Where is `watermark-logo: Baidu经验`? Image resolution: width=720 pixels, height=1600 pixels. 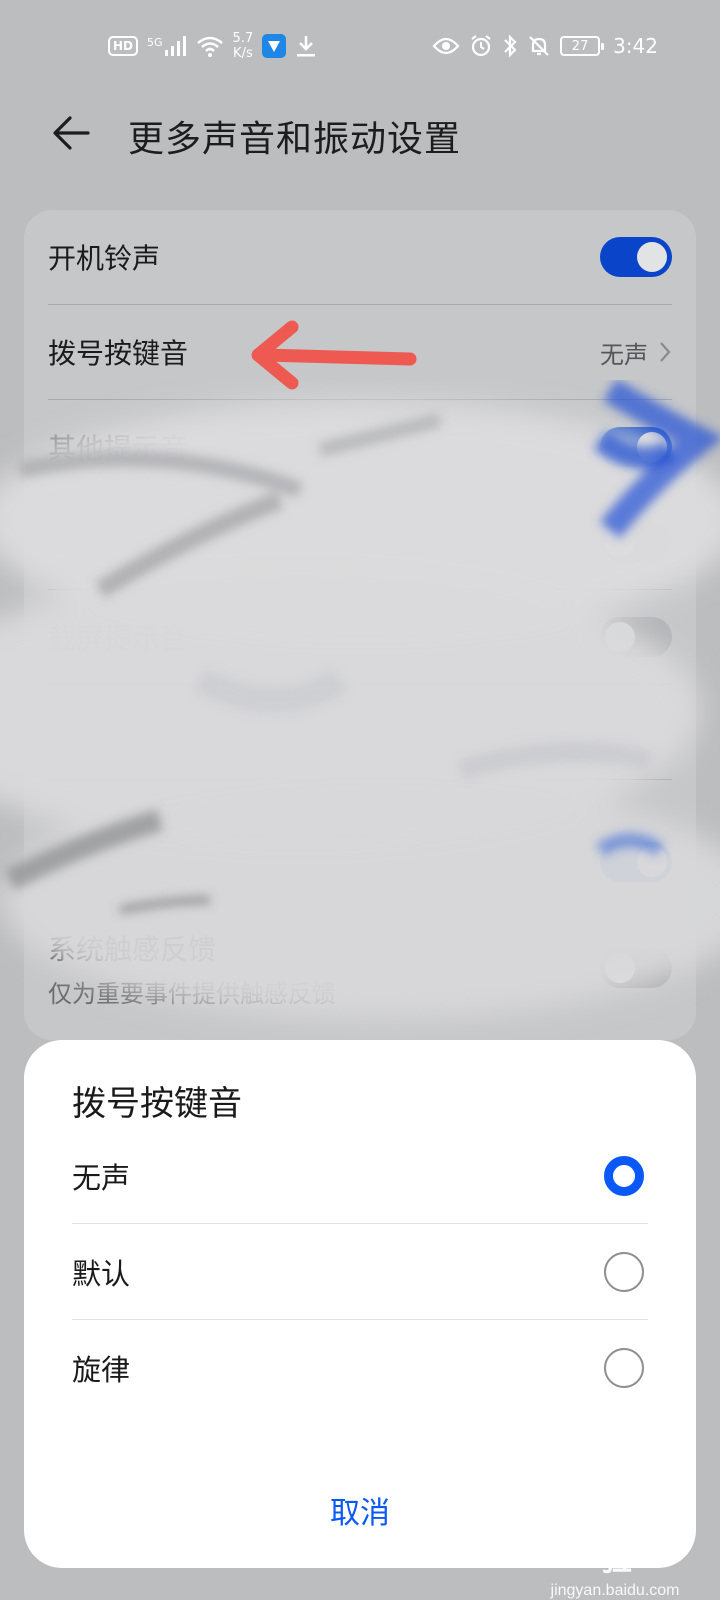
watermark-logo: Baidu经验 is located at coordinates (615, 1534).